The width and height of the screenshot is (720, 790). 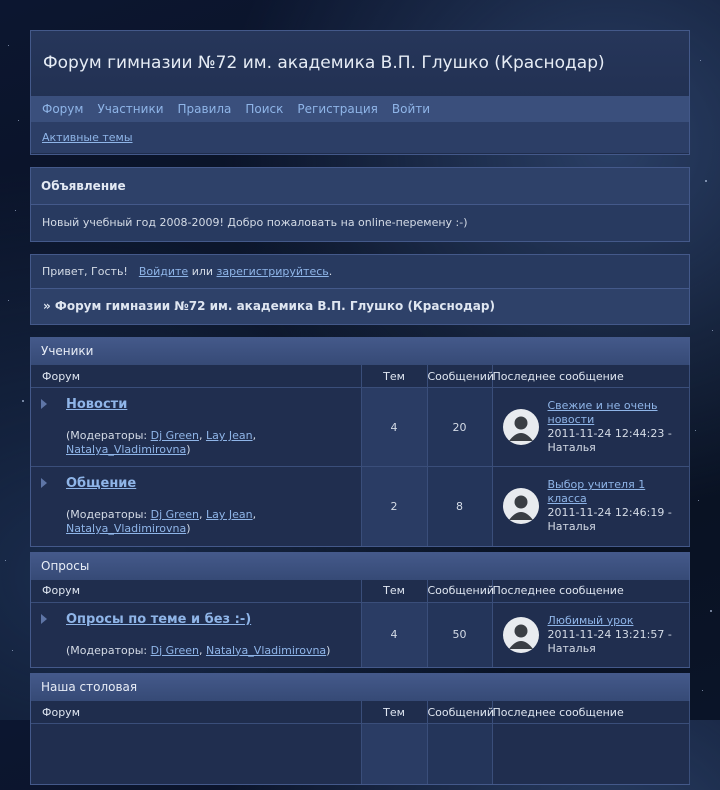 I want to click on active-topics-link: Активные темы, so click(x=87, y=137).